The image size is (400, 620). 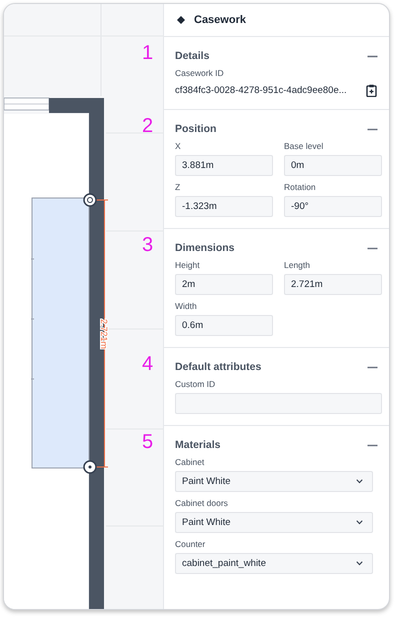 I want to click on field-label: Casework ID, so click(x=200, y=73).